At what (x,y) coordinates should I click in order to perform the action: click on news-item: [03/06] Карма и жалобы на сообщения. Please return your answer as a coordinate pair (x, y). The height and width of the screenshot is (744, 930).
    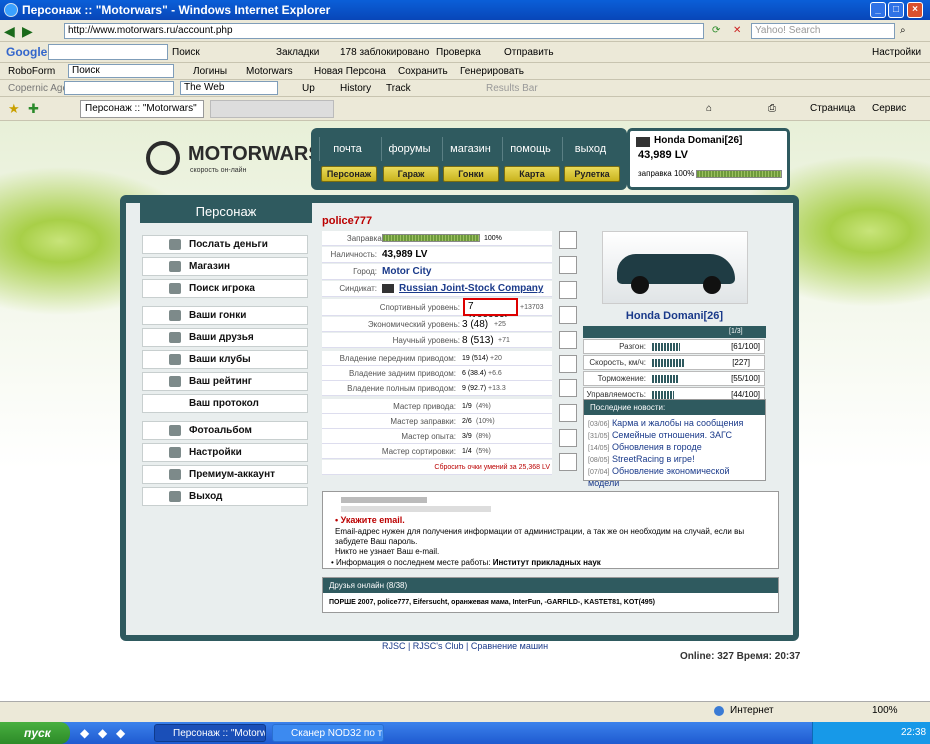
    Looking at the image, I should click on (675, 424).